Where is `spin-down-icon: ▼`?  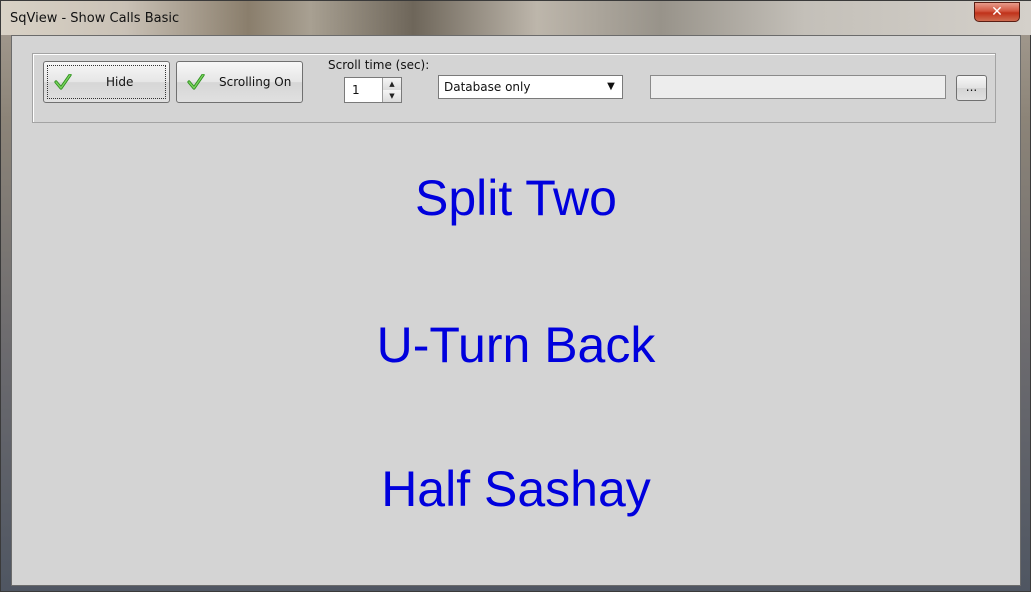 spin-down-icon: ▼ is located at coordinates (391, 96).